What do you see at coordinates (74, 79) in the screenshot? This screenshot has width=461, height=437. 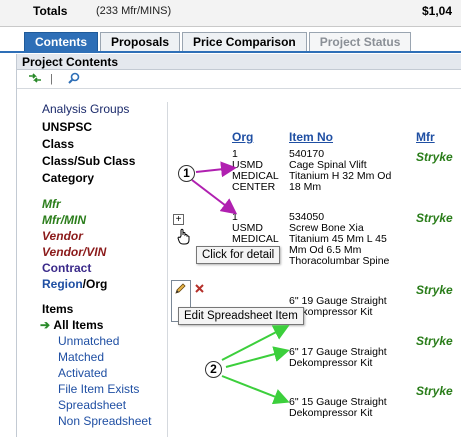 I see `search-icon` at bounding box center [74, 79].